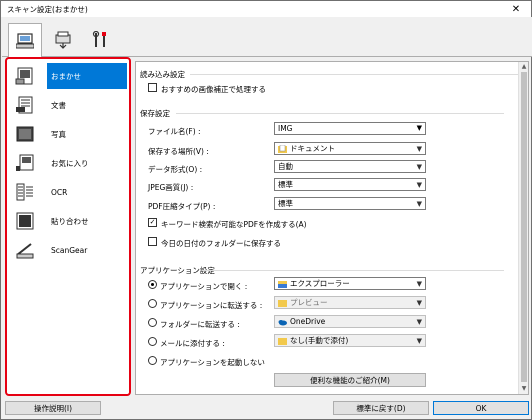 The width and height of the screenshot is (532, 420). I want to click on keyword-pdf-checkbox: ✓, so click(152, 222).